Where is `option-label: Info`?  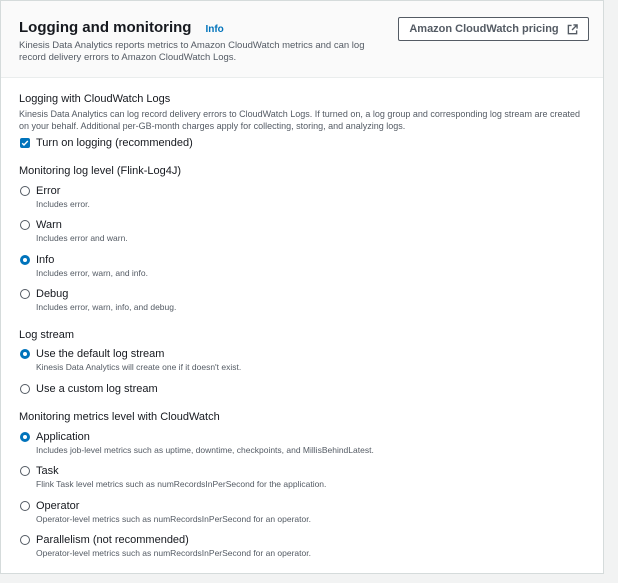 option-label: Info is located at coordinates (45, 260).